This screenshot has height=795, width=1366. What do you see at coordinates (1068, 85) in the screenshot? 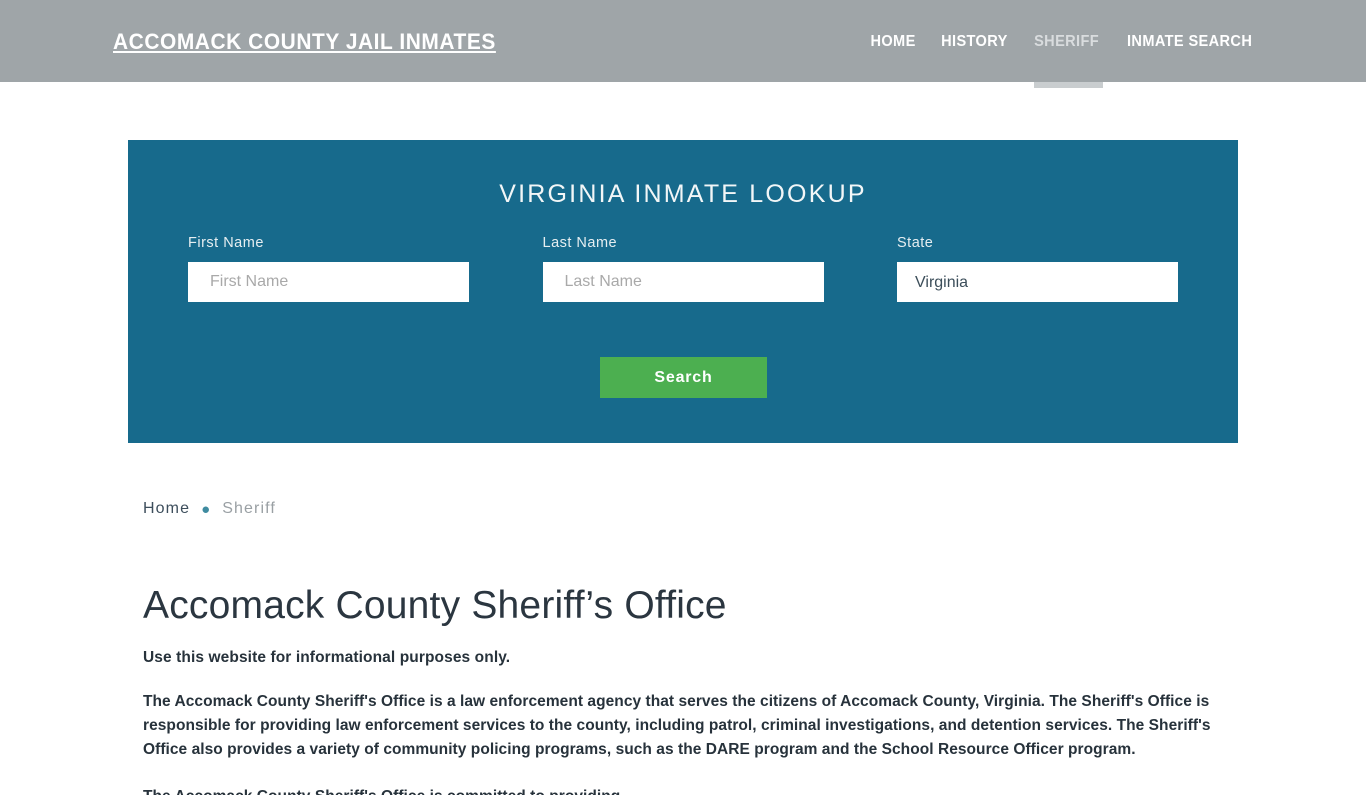
I see `nav-active-indicator` at bounding box center [1068, 85].